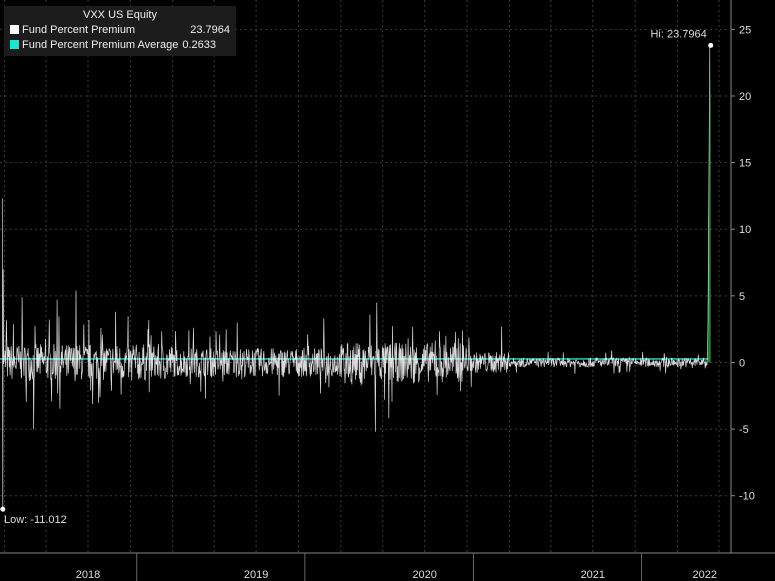 The height and width of the screenshot is (581, 775). I want to click on x-tick-label: 2020, so click(424, 575).